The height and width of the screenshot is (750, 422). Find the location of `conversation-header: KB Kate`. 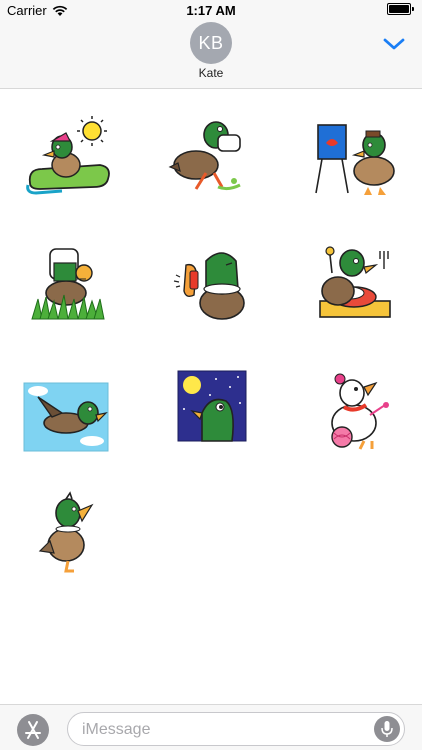

conversation-header: KB Kate is located at coordinates (211, 55).